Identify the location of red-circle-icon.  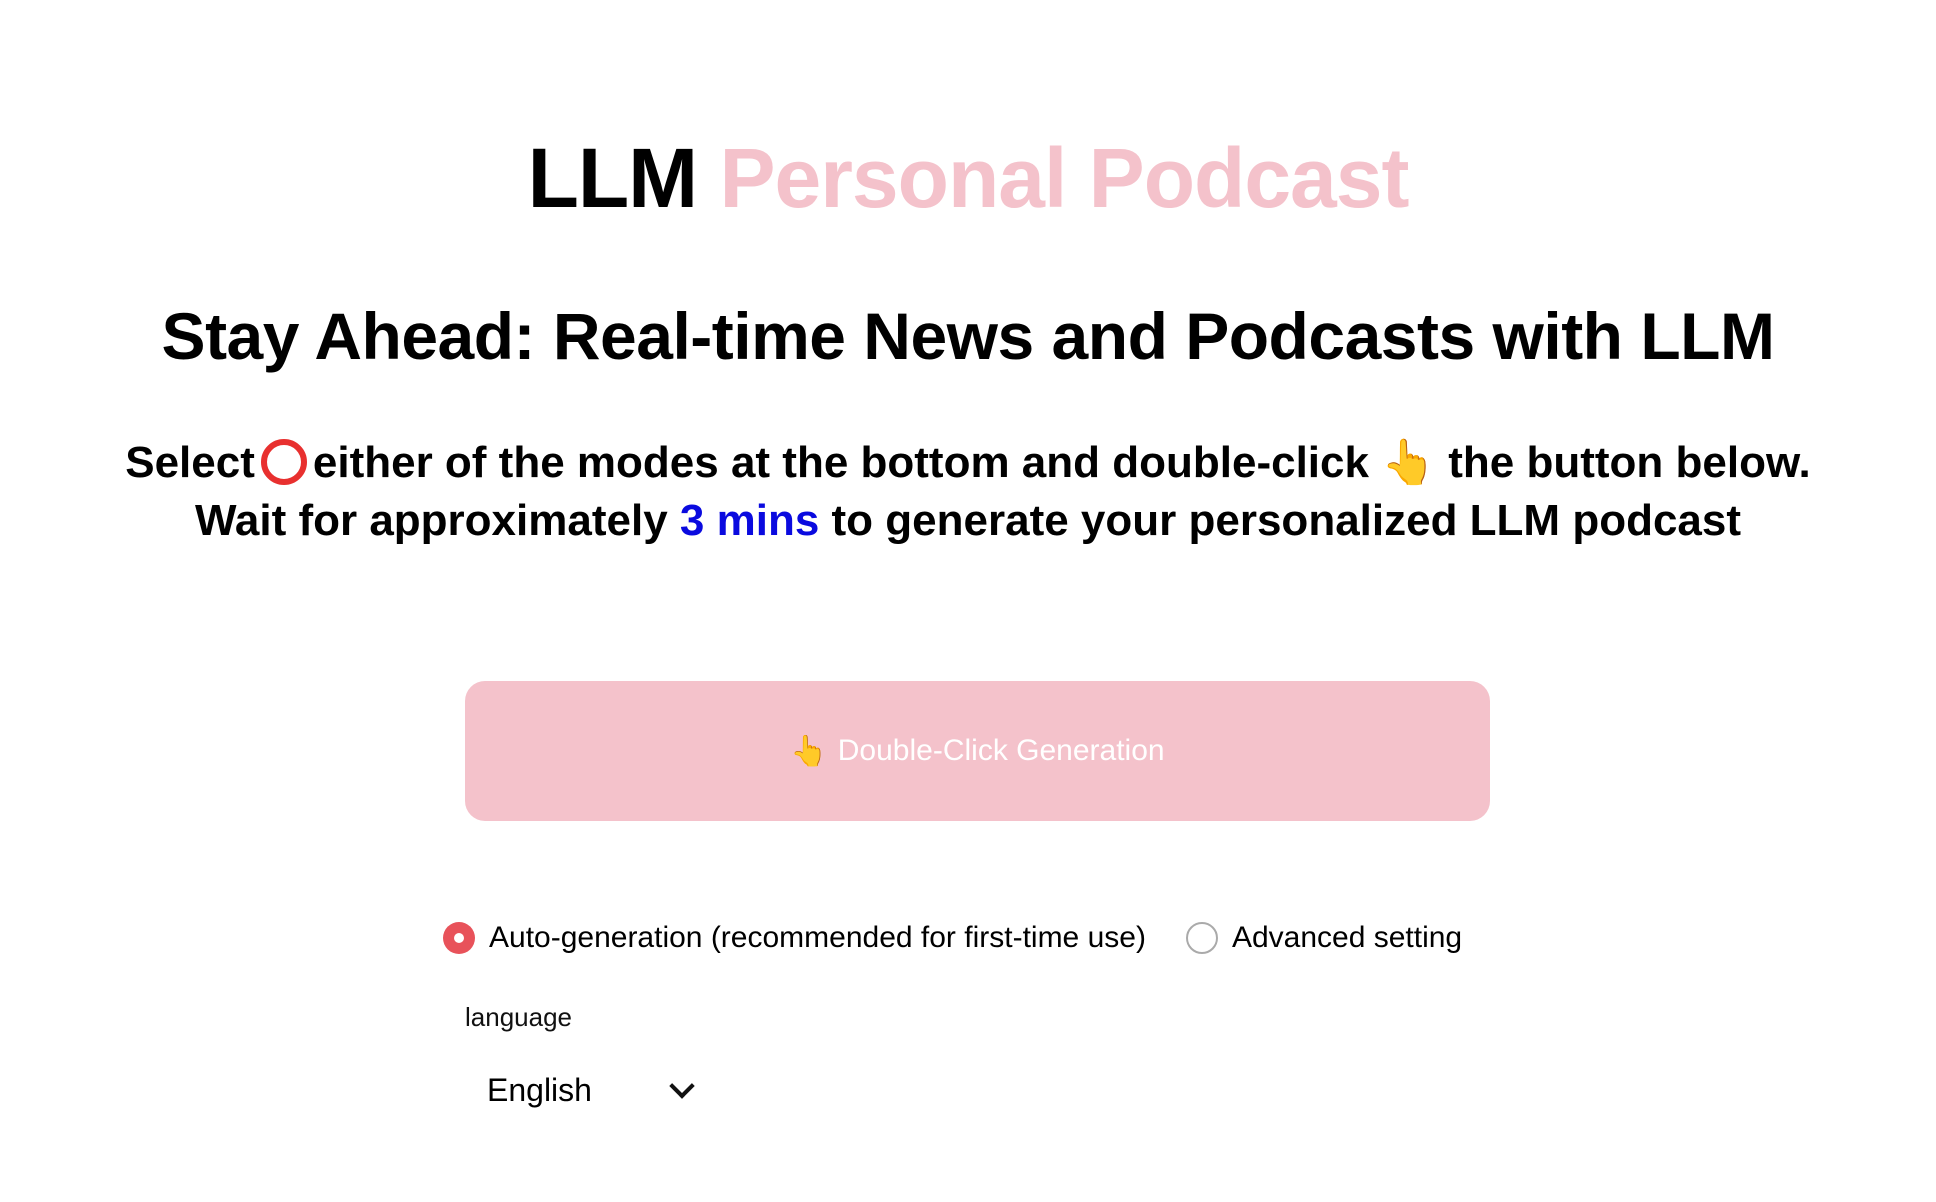
(283, 462).